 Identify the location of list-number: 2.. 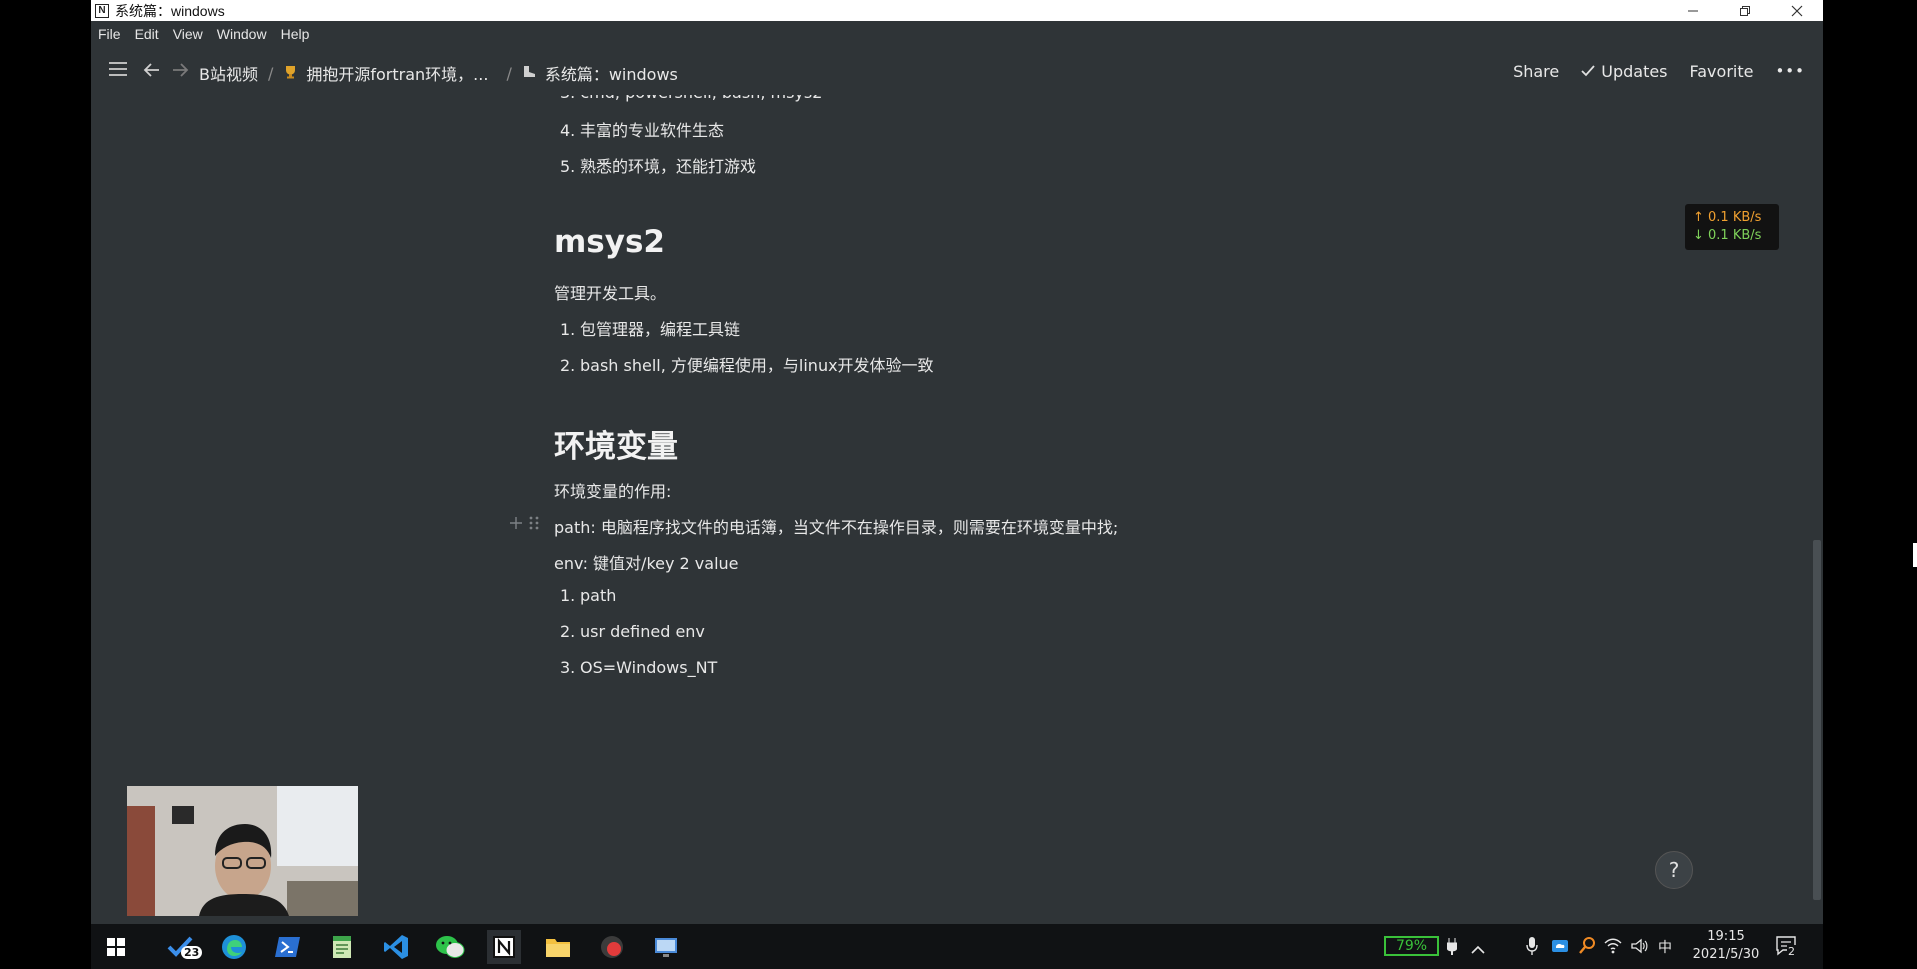
(568, 631).